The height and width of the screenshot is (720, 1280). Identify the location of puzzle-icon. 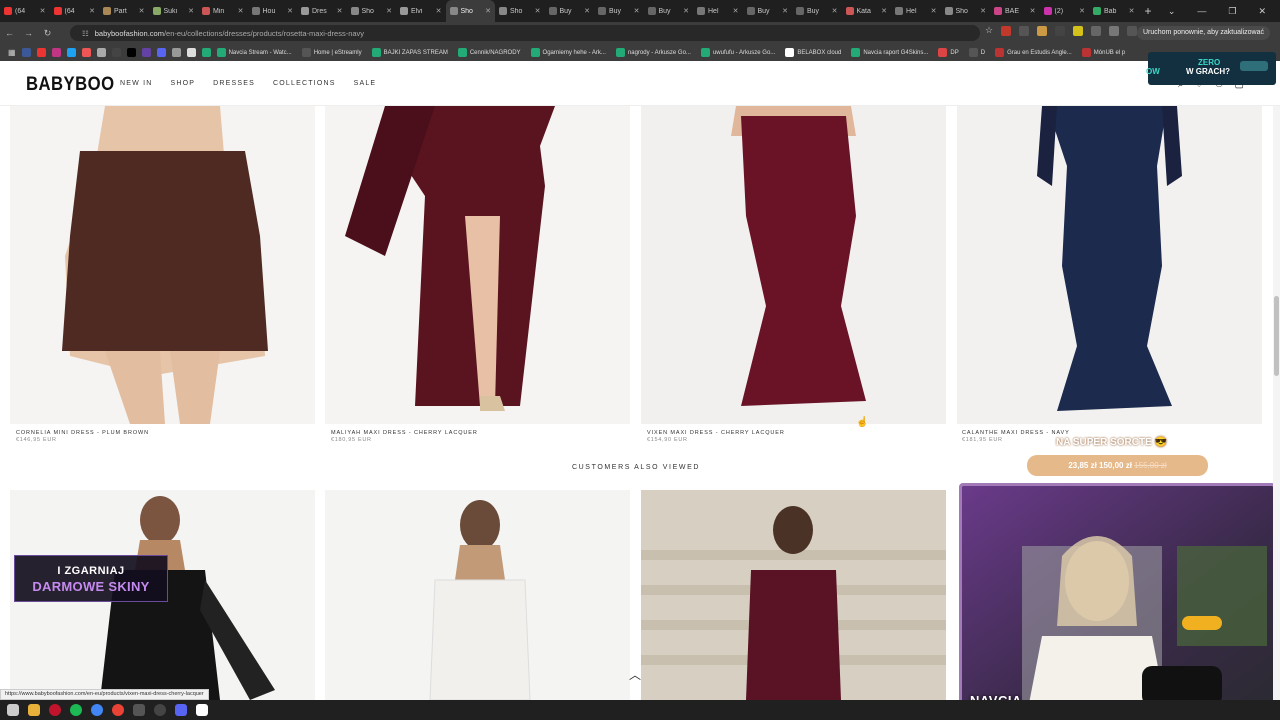
(1114, 30).